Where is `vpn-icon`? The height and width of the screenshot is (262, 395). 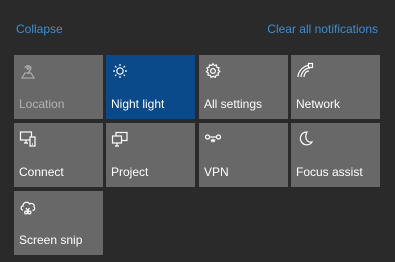
vpn-icon is located at coordinates (213, 139).